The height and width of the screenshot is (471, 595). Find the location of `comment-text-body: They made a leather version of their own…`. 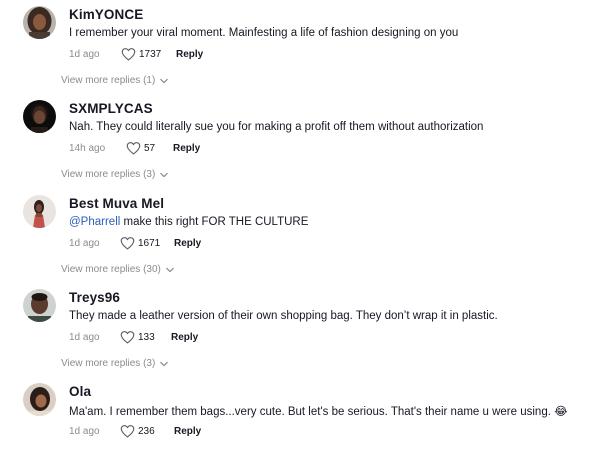

comment-text-body: They made a leather version of their own… is located at coordinates (283, 316).